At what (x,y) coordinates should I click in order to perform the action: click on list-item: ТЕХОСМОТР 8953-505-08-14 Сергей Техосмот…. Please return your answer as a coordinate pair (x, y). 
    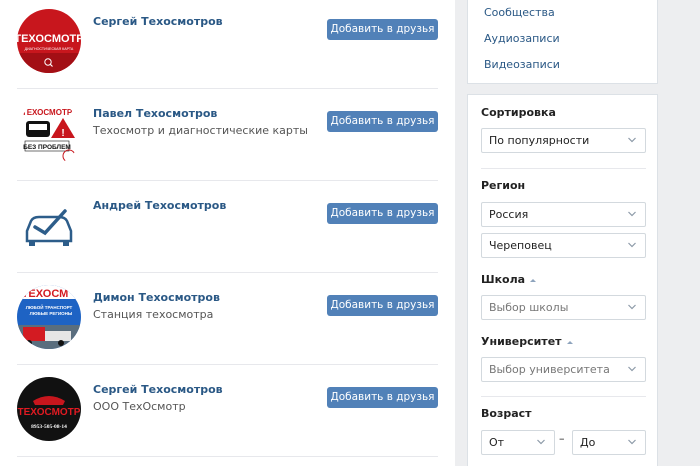
    Looking at the image, I should click on (227, 414).